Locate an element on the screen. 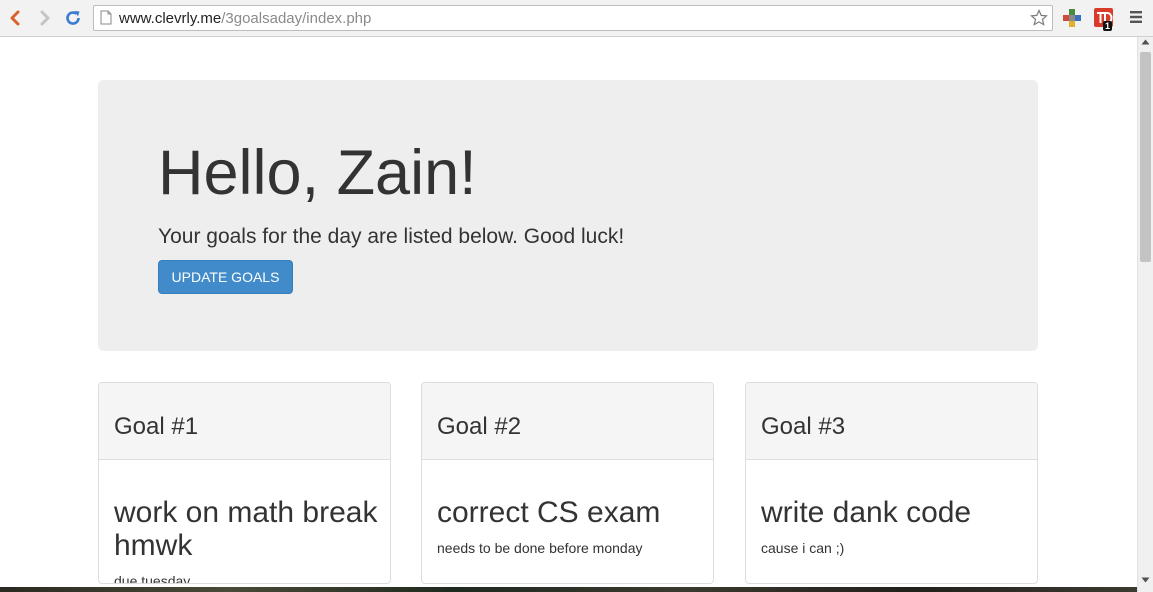 This screenshot has width=1153, height=592. back-button is located at coordinates (15, 18).